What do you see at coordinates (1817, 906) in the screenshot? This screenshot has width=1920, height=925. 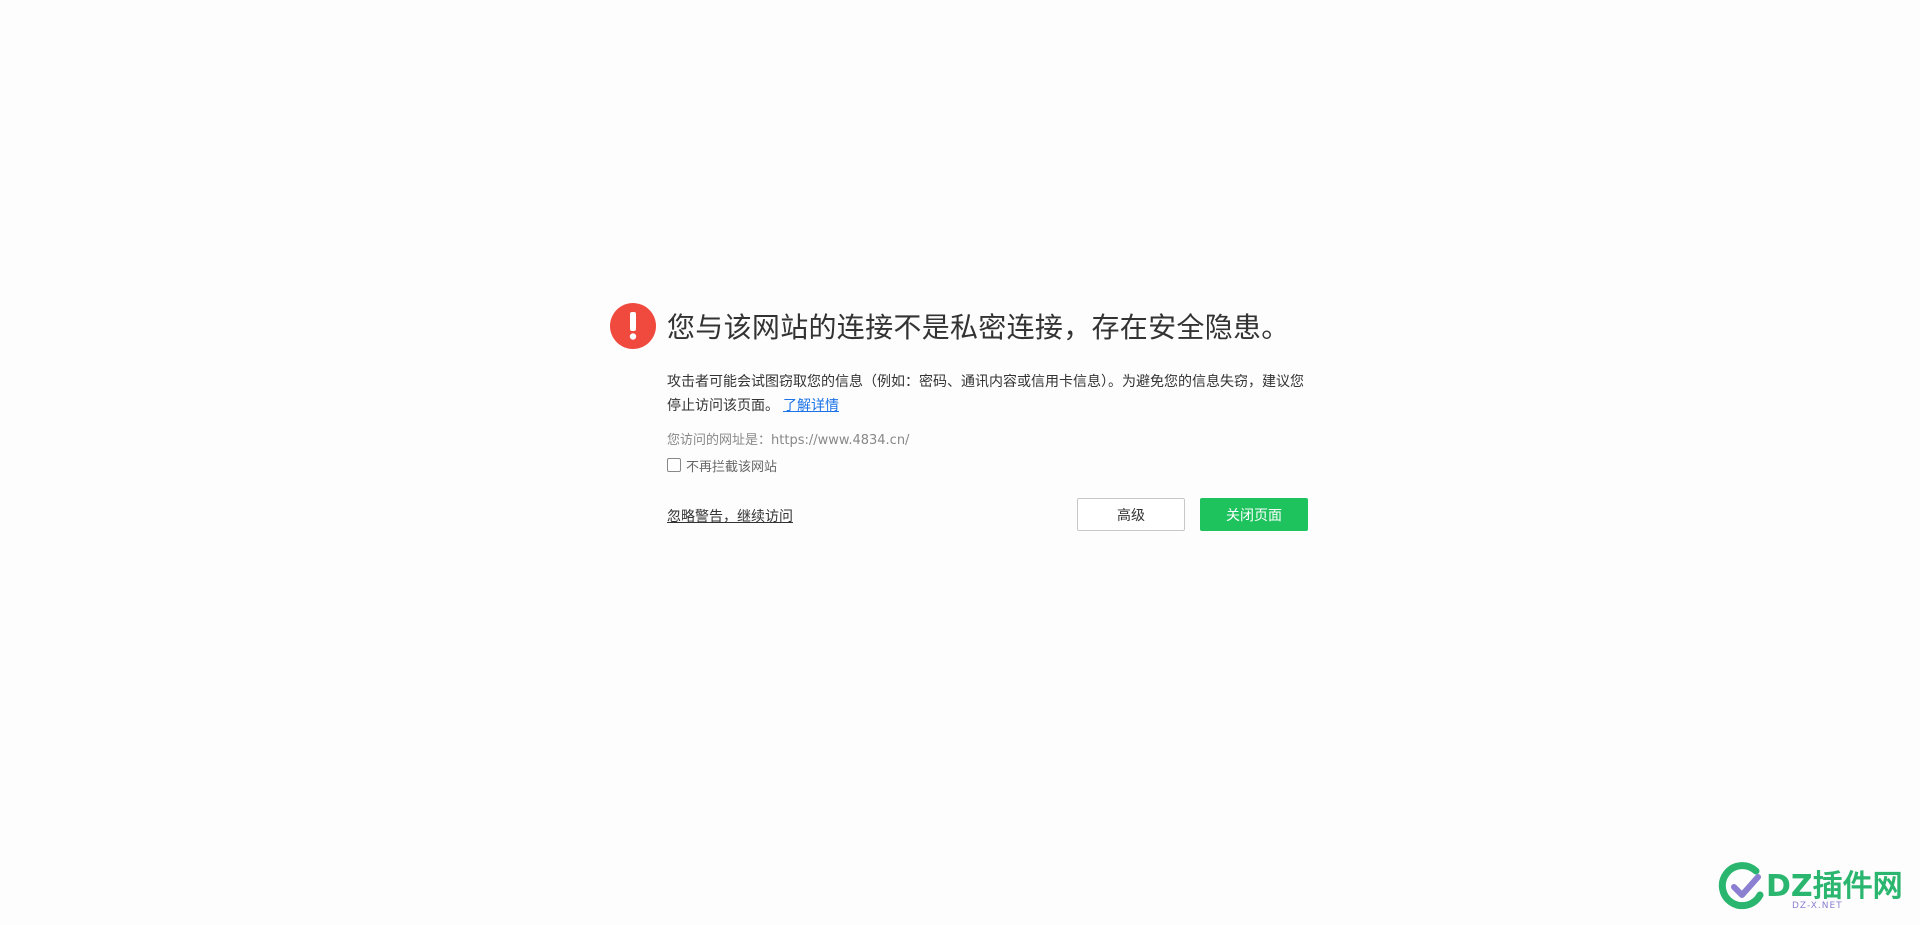 I see `watermark-sub: DZ-X.NET` at bounding box center [1817, 906].